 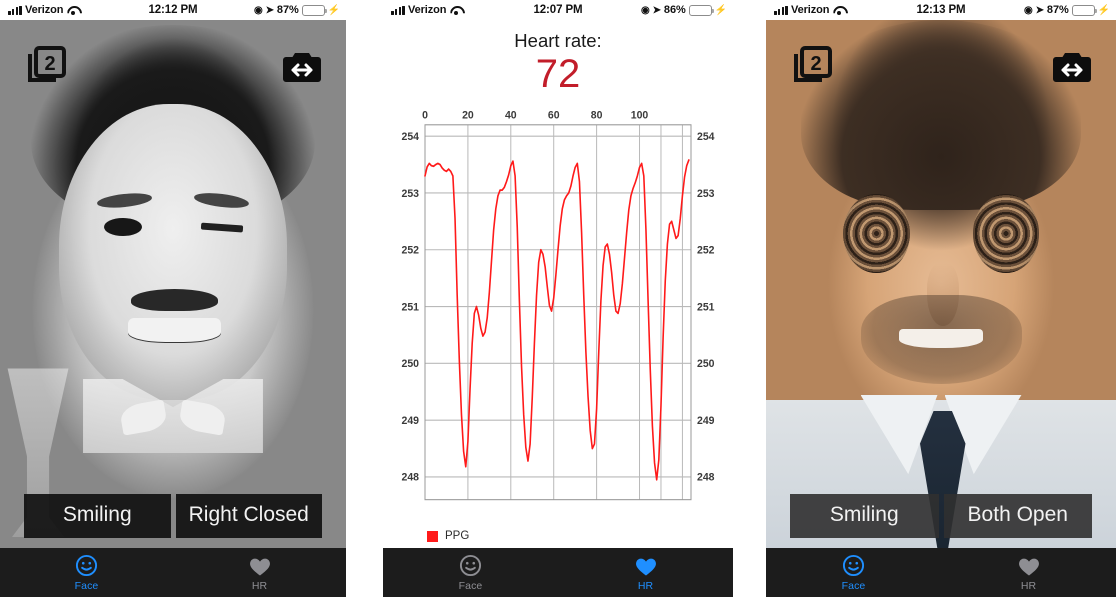 What do you see at coordinates (674, 10) in the screenshot?
I see `battery-percent-label: 86%` at bounding box center [674, 10].